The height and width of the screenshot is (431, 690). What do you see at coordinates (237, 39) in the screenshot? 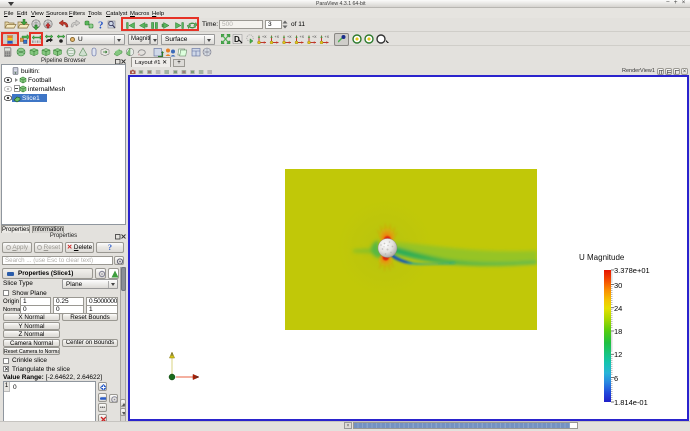
I see `svg-text: D` at bounding box center [237, 39].